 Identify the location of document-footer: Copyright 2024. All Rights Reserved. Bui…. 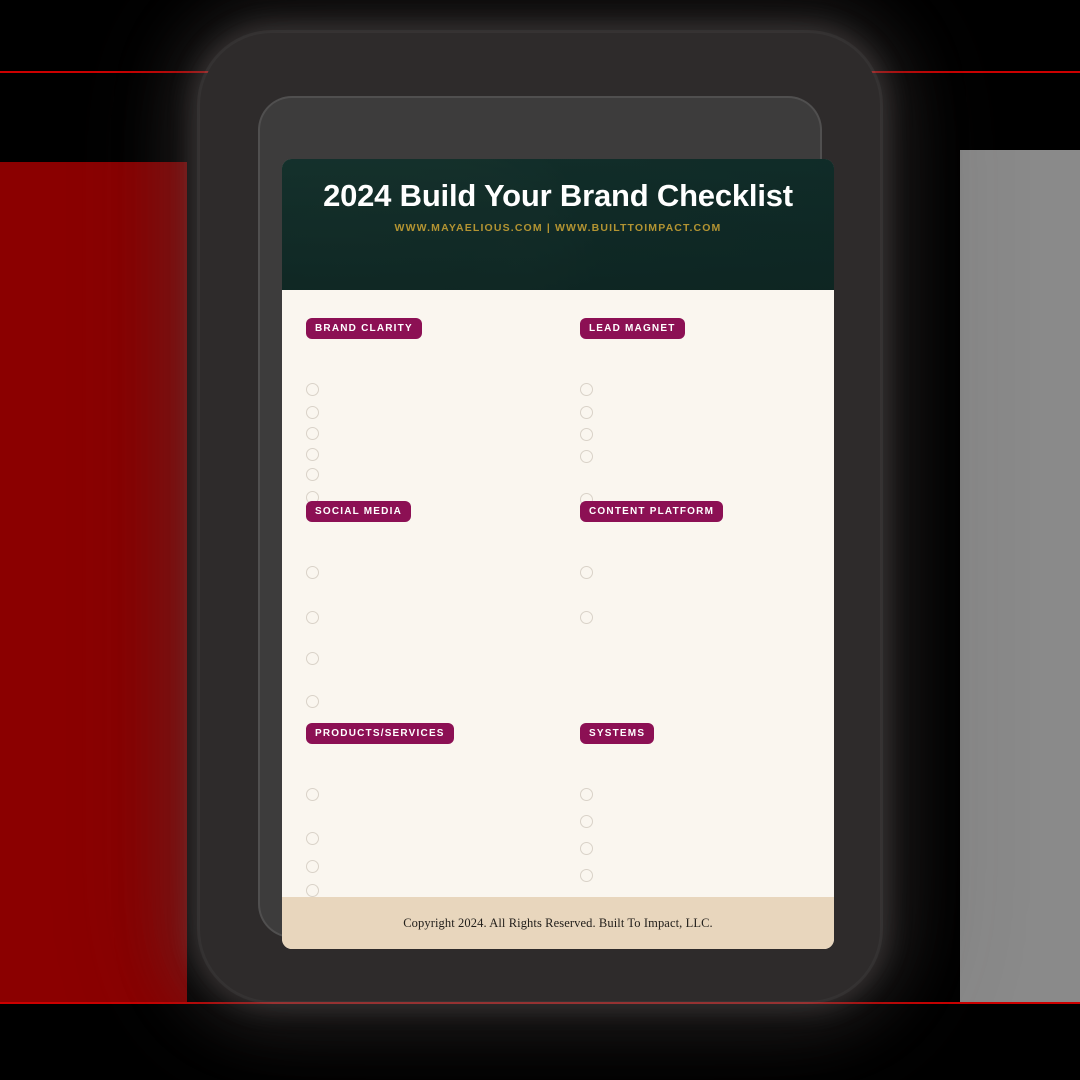
(558, 923).